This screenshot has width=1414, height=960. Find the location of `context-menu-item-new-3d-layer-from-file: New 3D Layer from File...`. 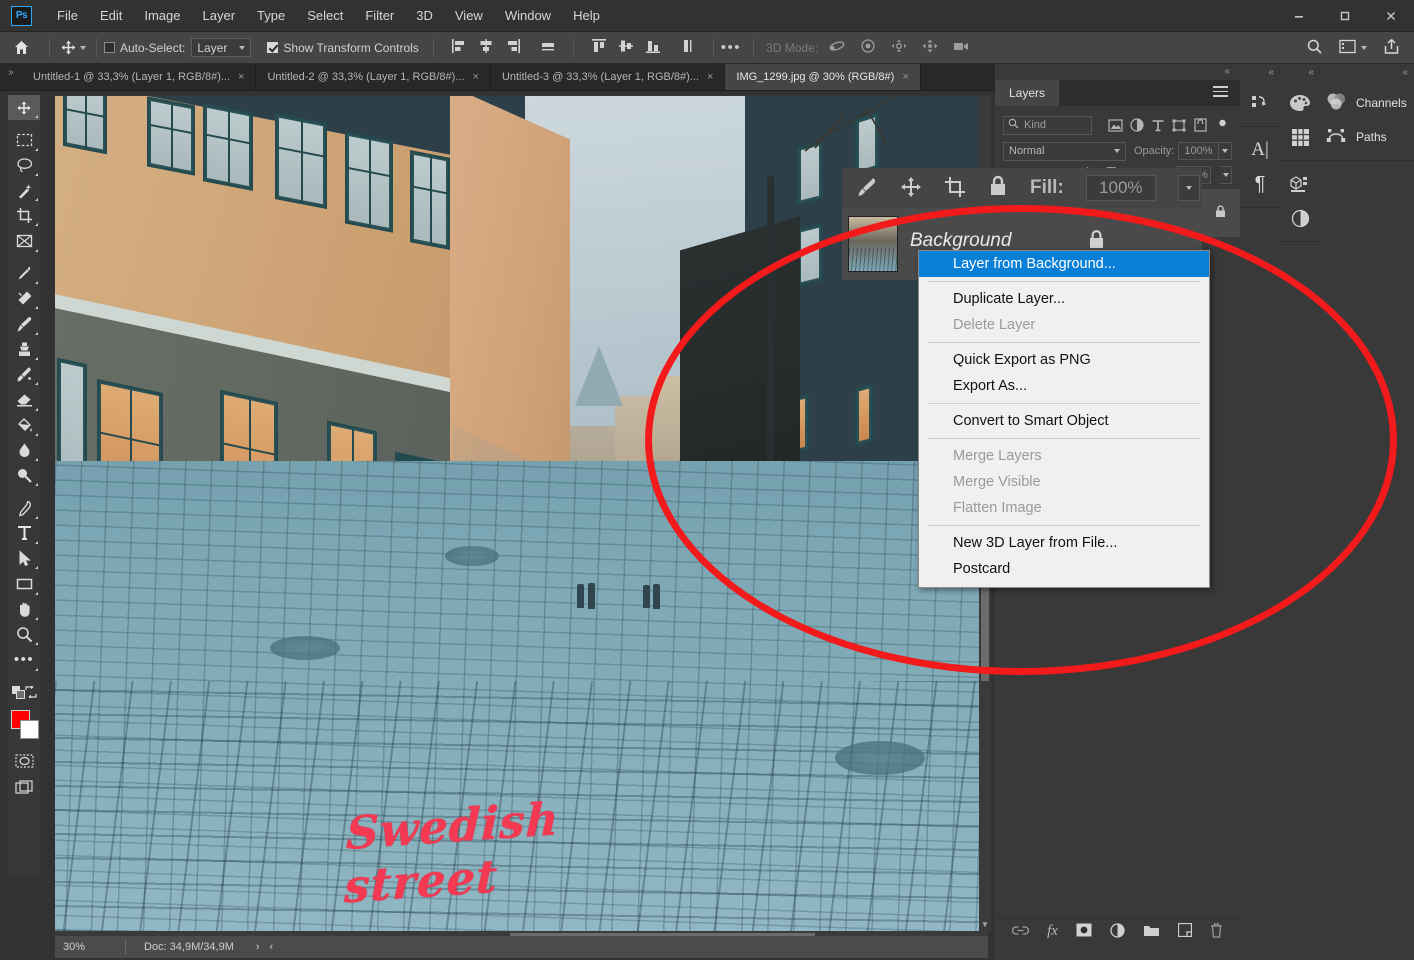

context-menu-item-new-3d-layer-from-file: New 3D Layer from File... is located at coordinates (1064, 543).